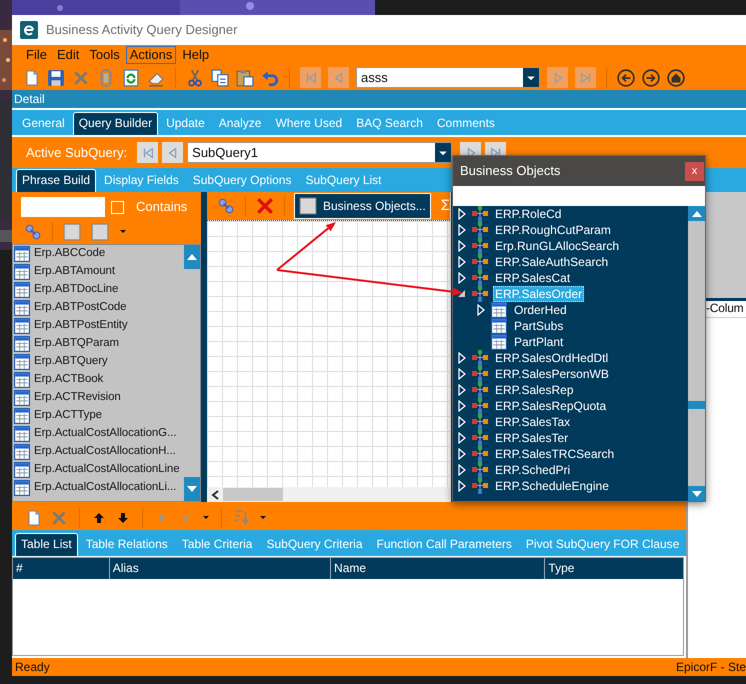 The width and height of the screenshot is (746, 684). Describe the element at coordinates (245, 77) in the screenshot. I see `paste-icon` at that location.